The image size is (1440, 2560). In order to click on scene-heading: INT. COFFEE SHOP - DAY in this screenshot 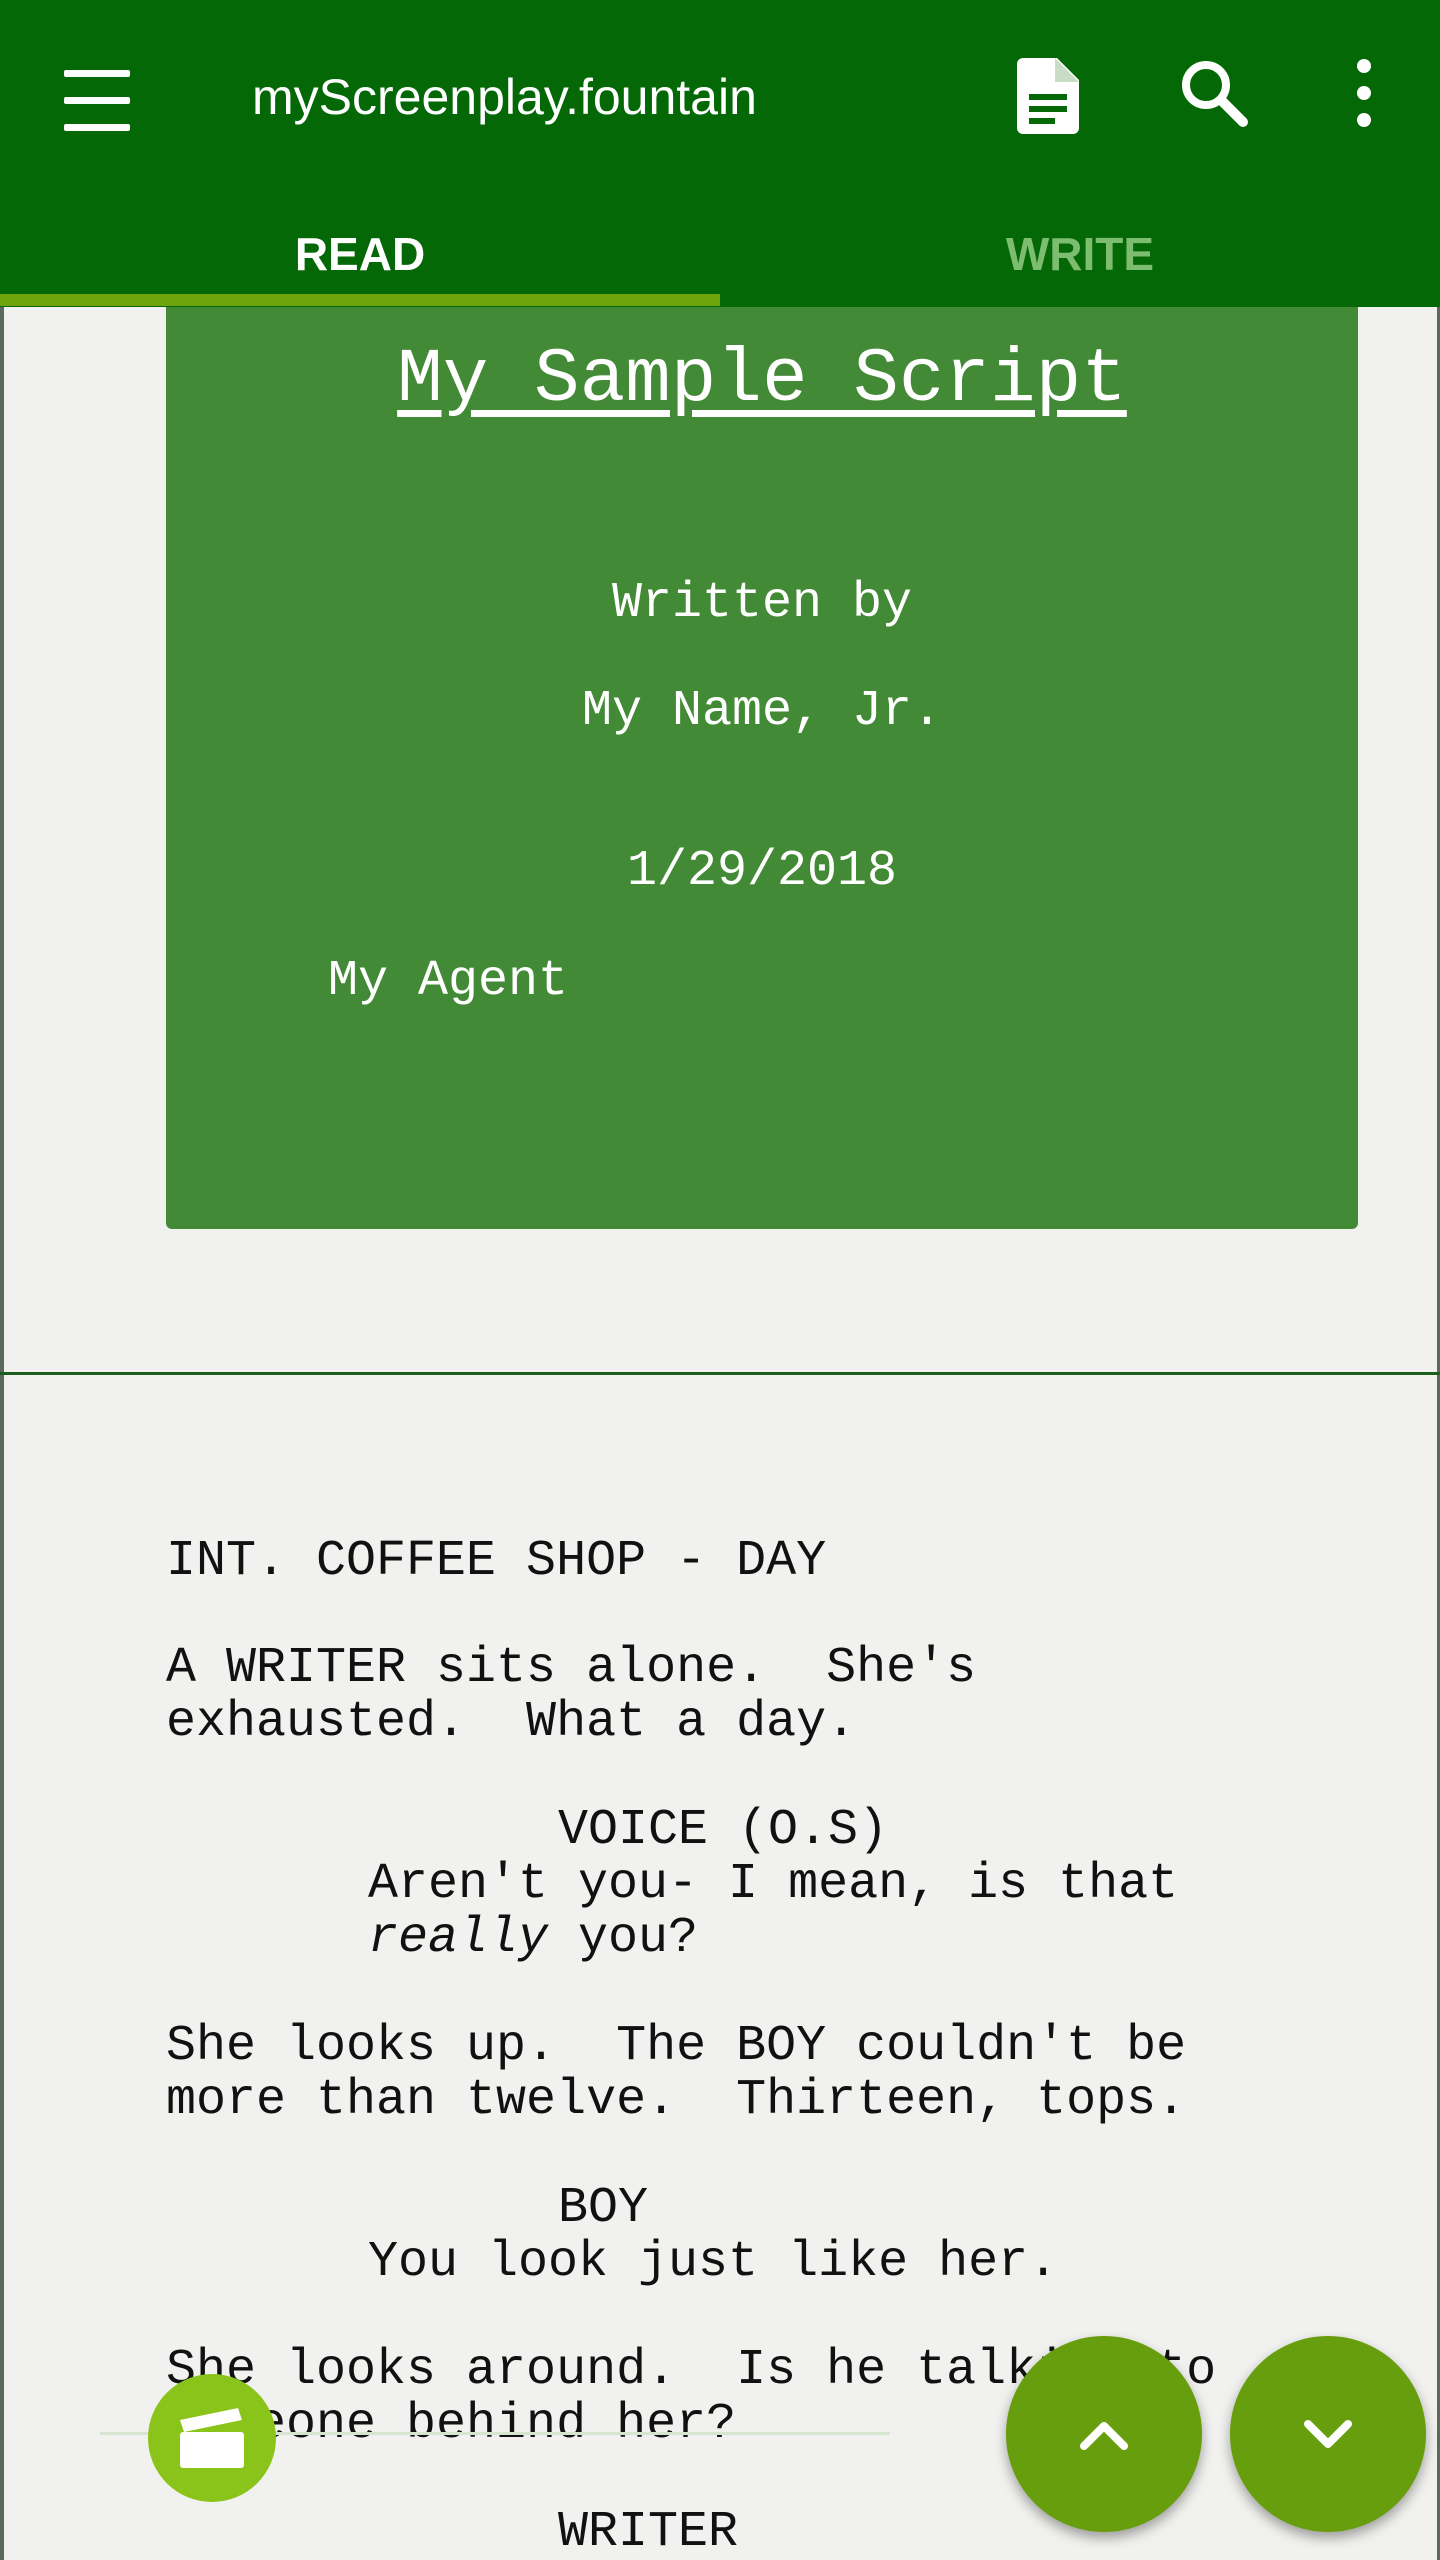, I will do `click(496, 1561)`.